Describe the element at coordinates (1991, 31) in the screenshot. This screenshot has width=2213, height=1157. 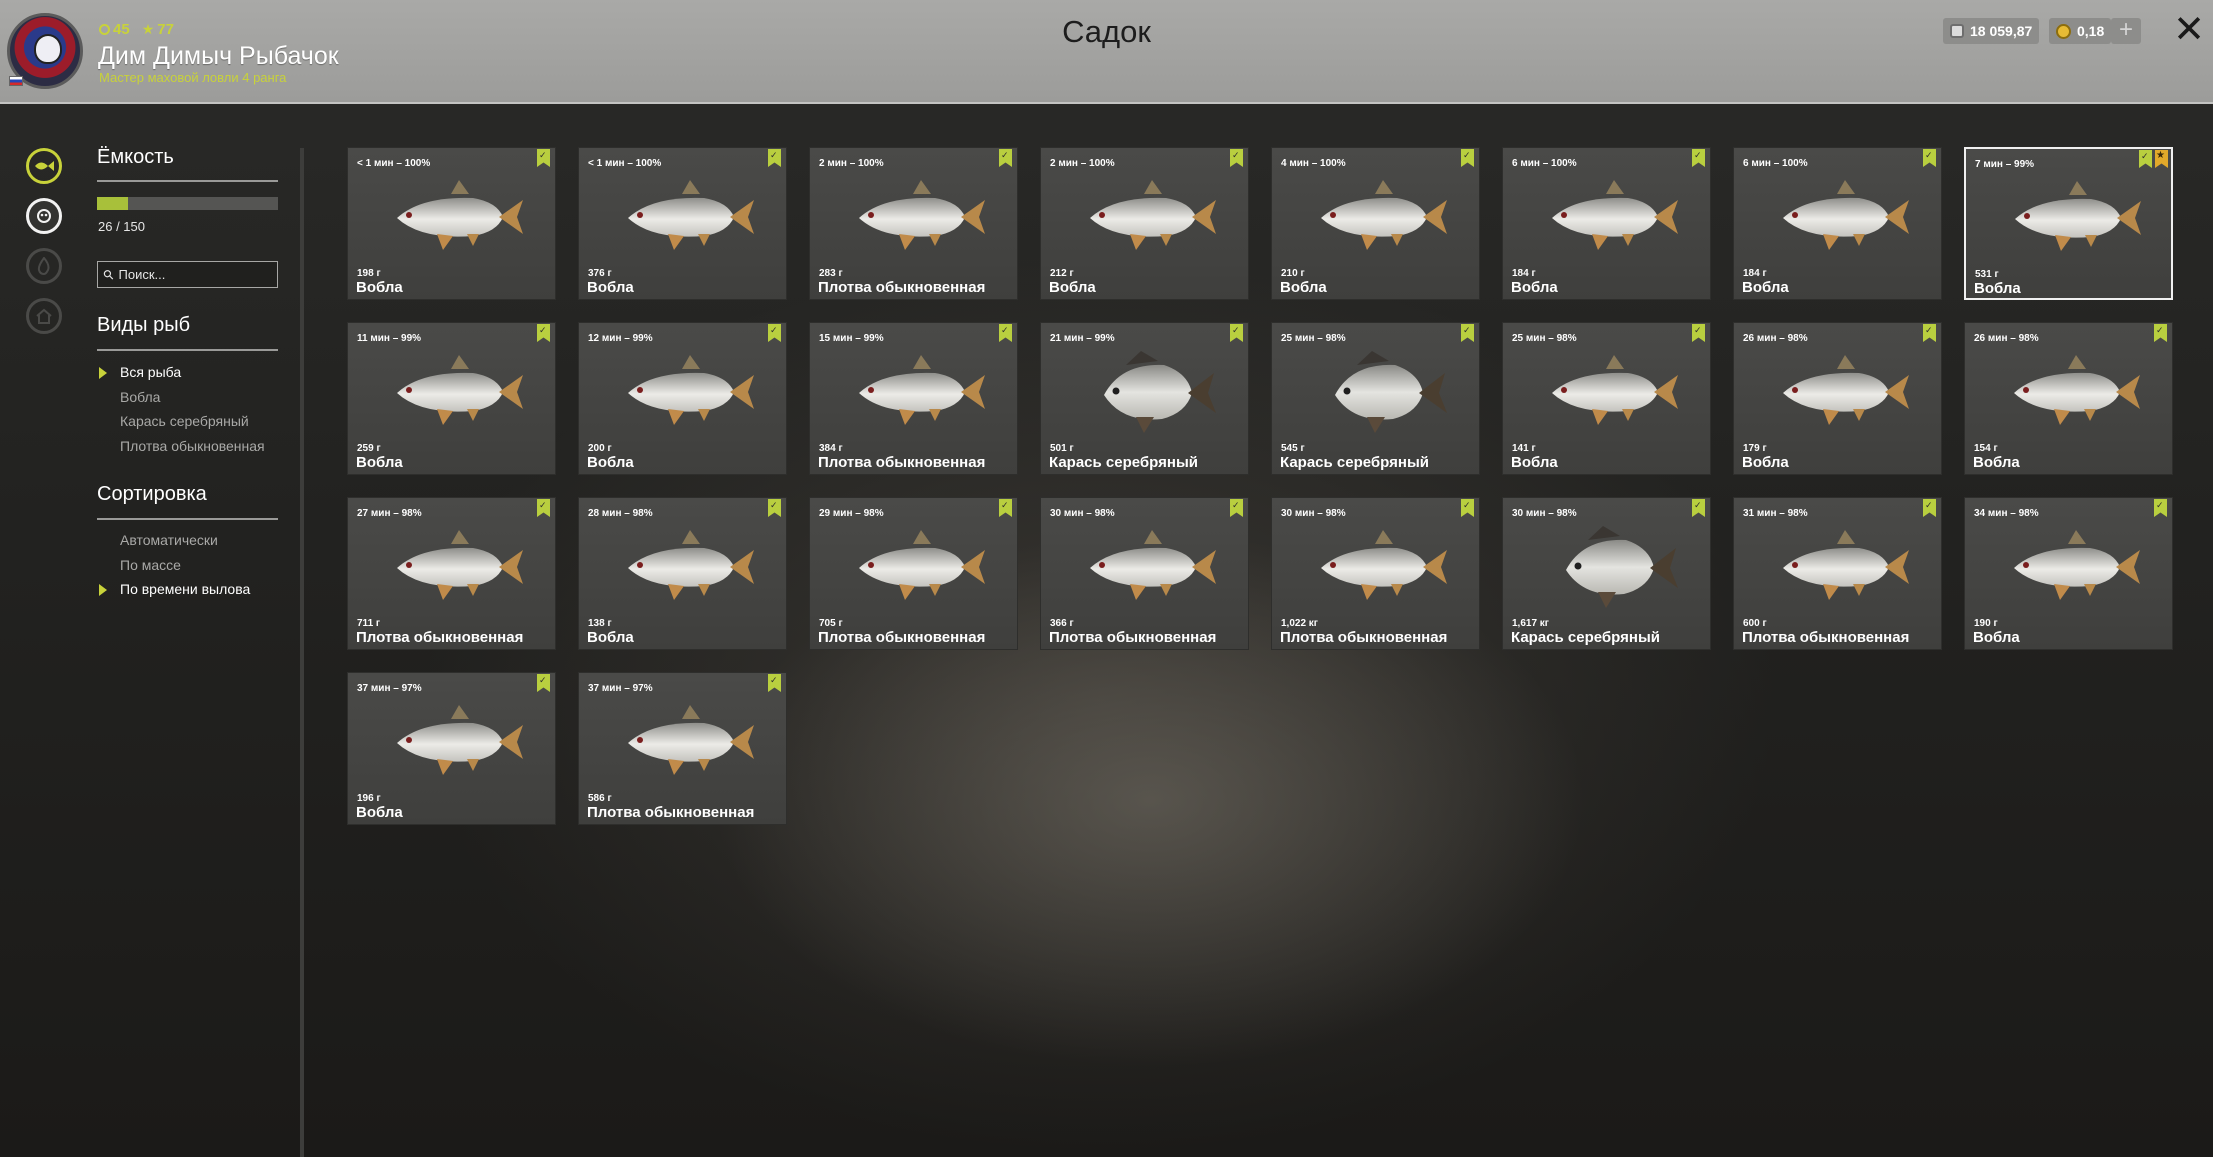
I see `silver-balance: 18 059,87` at that location.